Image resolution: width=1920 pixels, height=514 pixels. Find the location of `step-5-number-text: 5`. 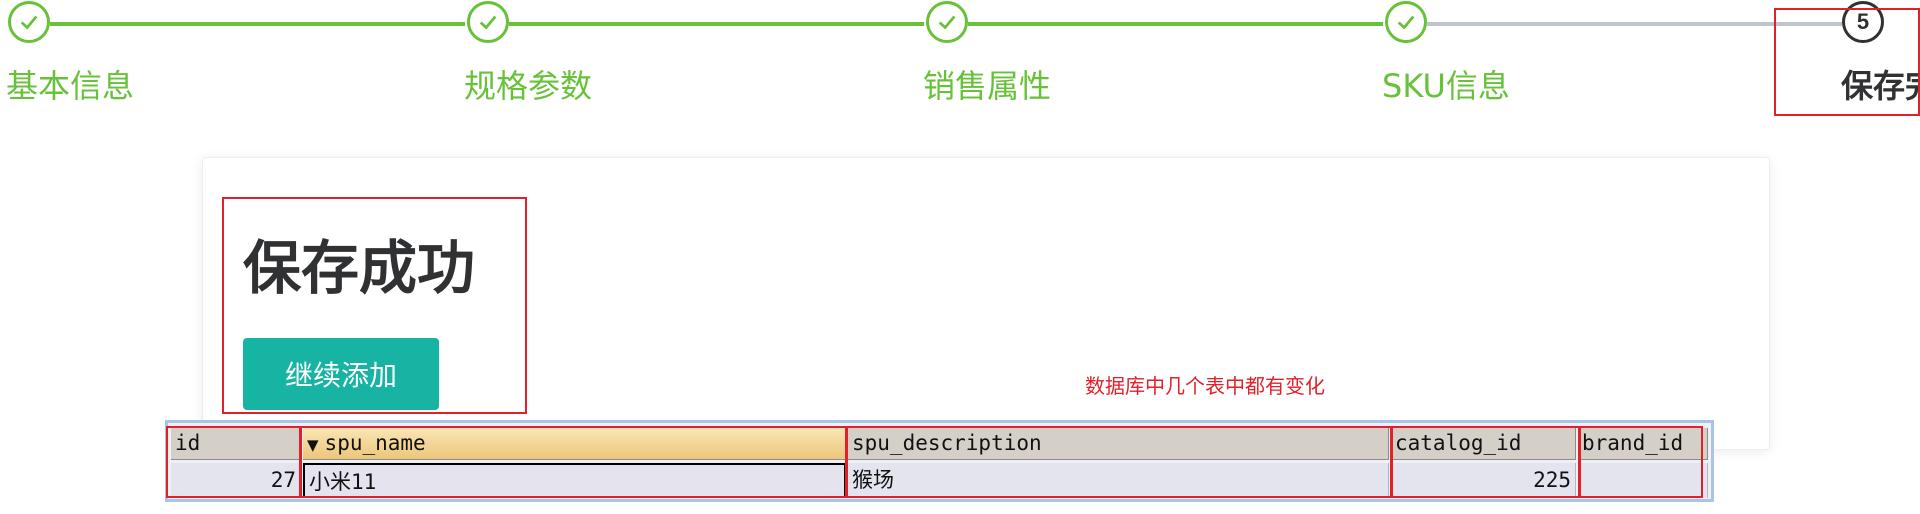

step-5-number-text: 5 is located at coordinates (1863, 21).